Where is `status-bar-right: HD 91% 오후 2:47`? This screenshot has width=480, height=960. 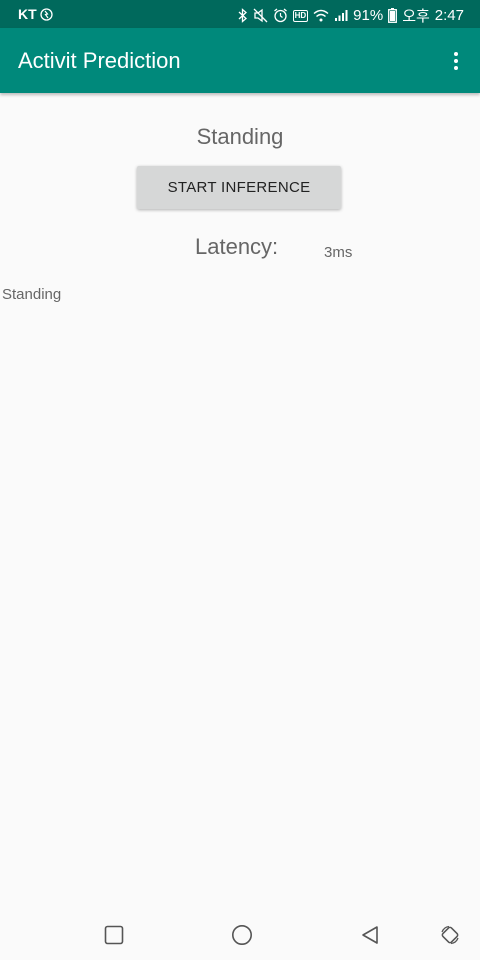 status-bar-right: HD 91% 오후 2:47 is located at coordinates (351, 15).